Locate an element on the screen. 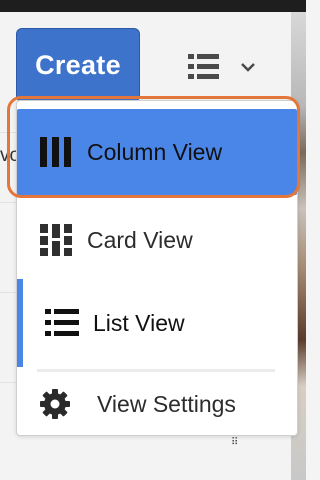 This screenshot has width=320, height=480. active-indicator is located at coordinates (20, 323).